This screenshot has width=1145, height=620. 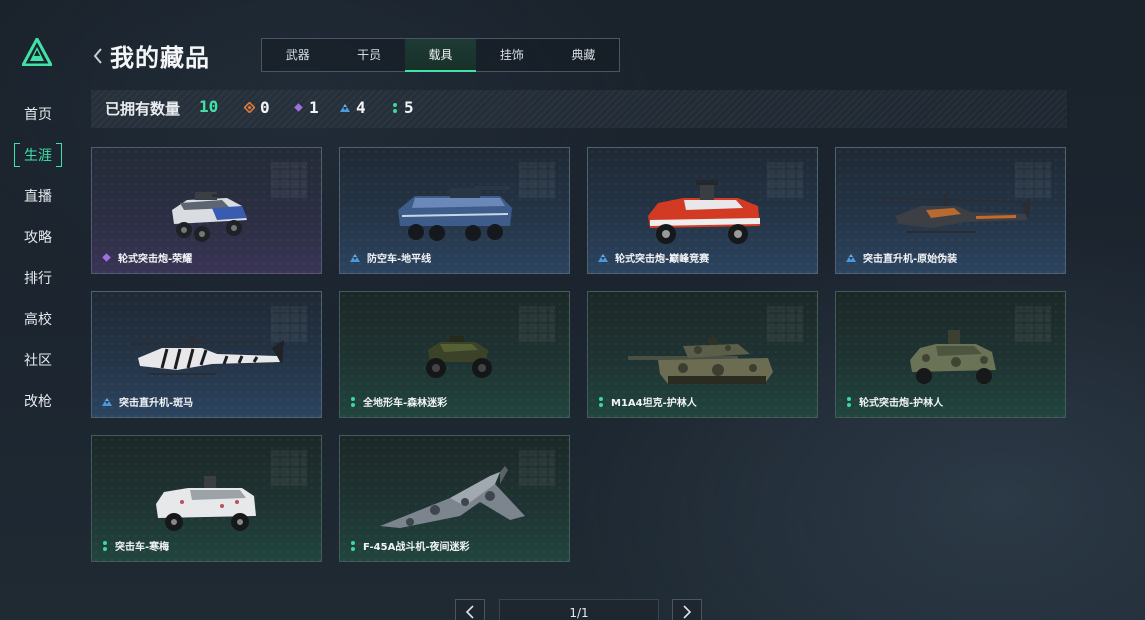 I want to click on next-page-button, so click(x=687, y=609).